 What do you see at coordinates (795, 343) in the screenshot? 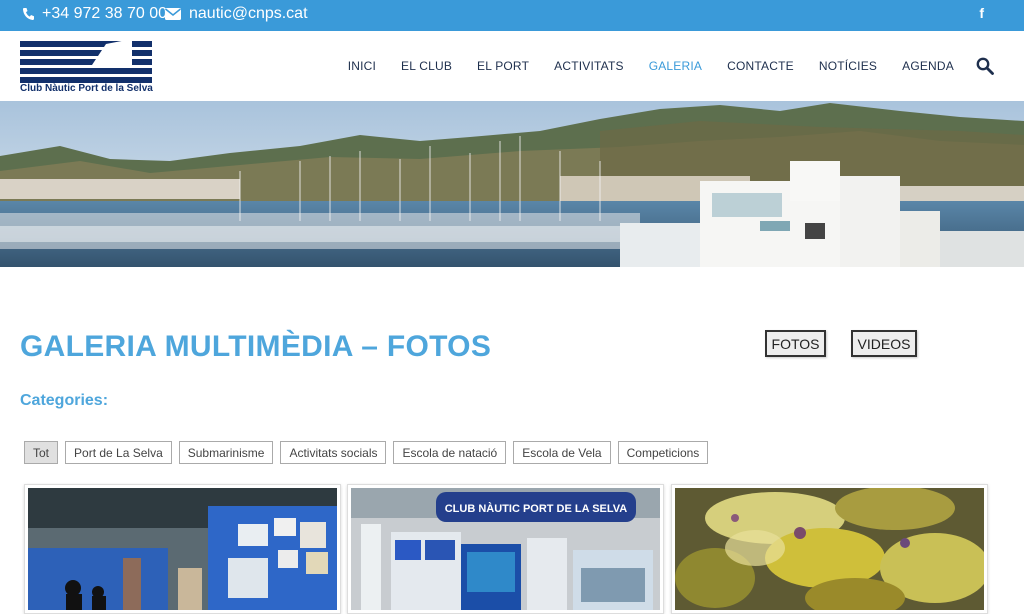
I see `fotos-button: FOTOS` at bounding box center [795, 343].